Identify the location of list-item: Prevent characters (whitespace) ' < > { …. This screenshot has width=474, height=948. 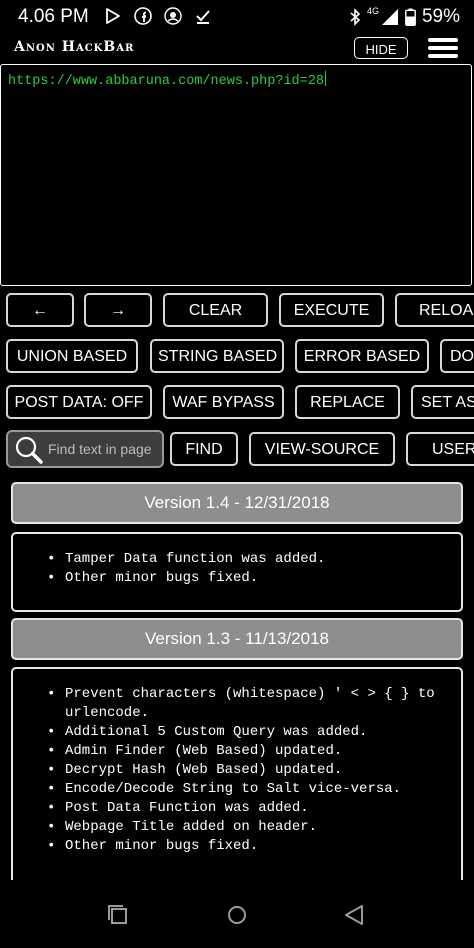
(242, 704).